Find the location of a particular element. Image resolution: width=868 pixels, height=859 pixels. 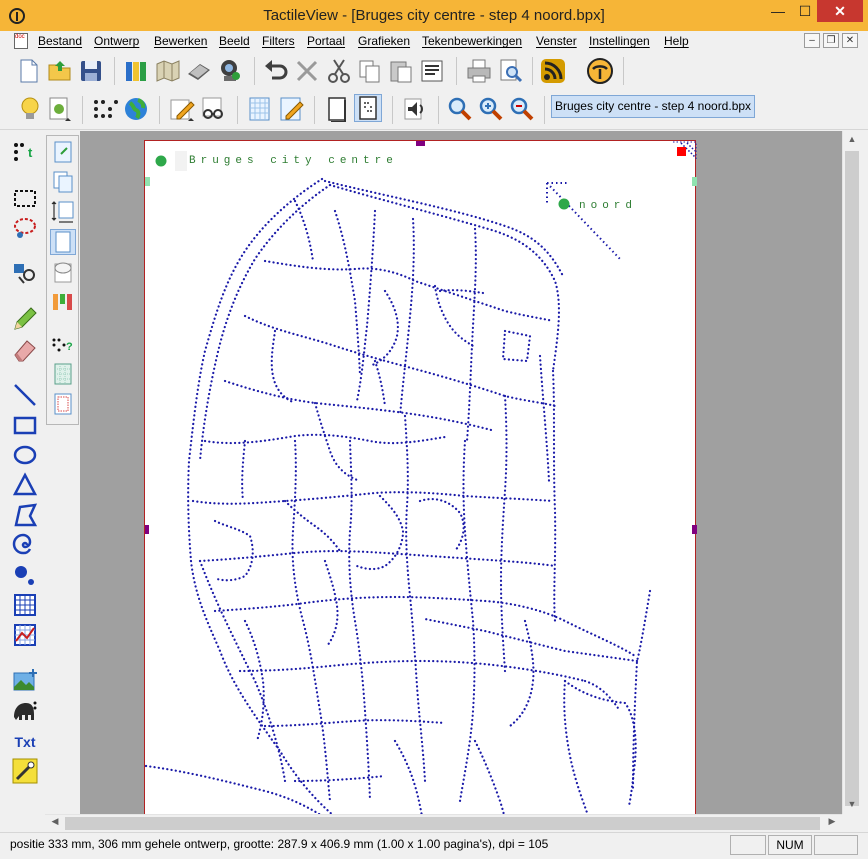

comment-page-icon is located at coordinates (63, 272).